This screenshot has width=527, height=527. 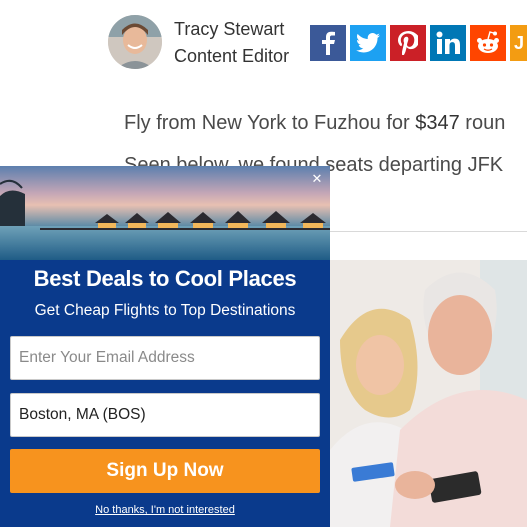 I want to click on twitter-icon, so click(x=368, y=43).